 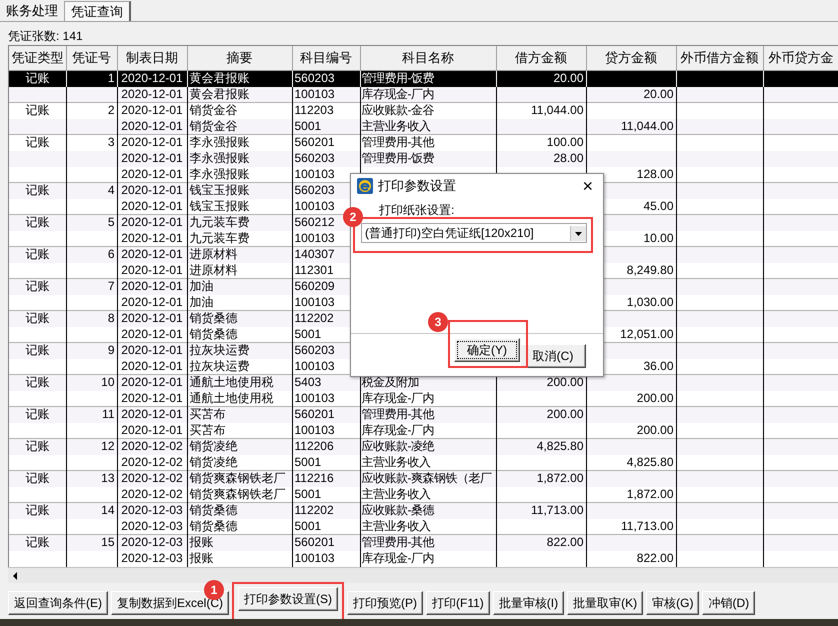 I want to click on toolbar-button: 打印参数设置(S), so click(x=288, y=599).